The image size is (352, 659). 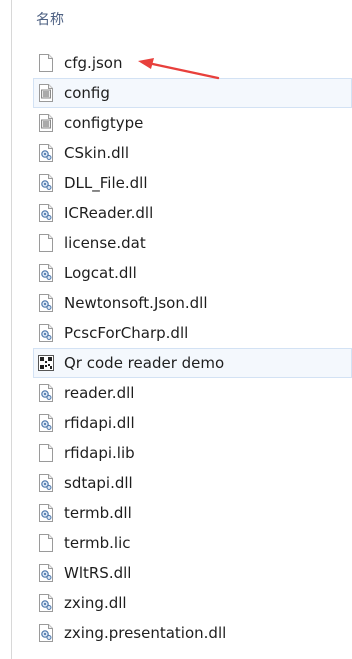 I want to click on file-row: termb.lic, so click(x=192, y=543).